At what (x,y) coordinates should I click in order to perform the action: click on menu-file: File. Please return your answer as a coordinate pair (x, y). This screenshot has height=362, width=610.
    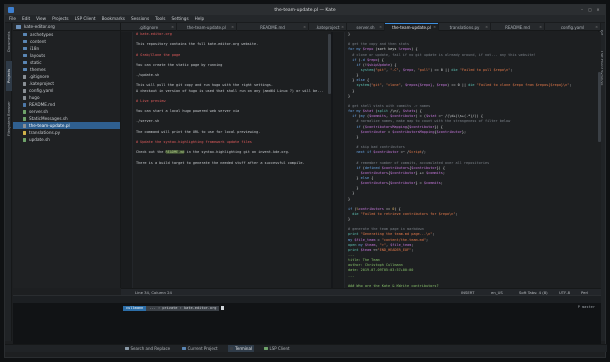
    Looking at the image, I should click on (12, 18).